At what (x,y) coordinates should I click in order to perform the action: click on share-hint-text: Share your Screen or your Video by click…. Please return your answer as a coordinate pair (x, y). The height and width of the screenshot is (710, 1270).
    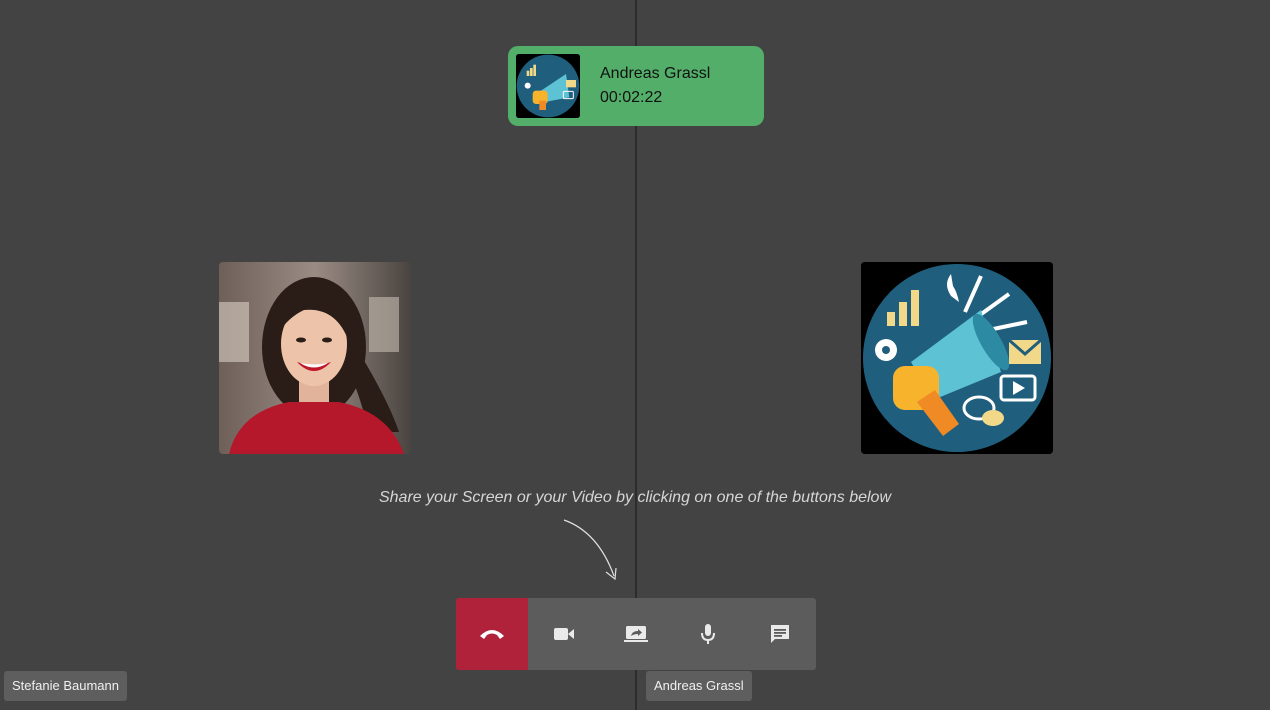
    Looking at the image, I should click on (634, 497).